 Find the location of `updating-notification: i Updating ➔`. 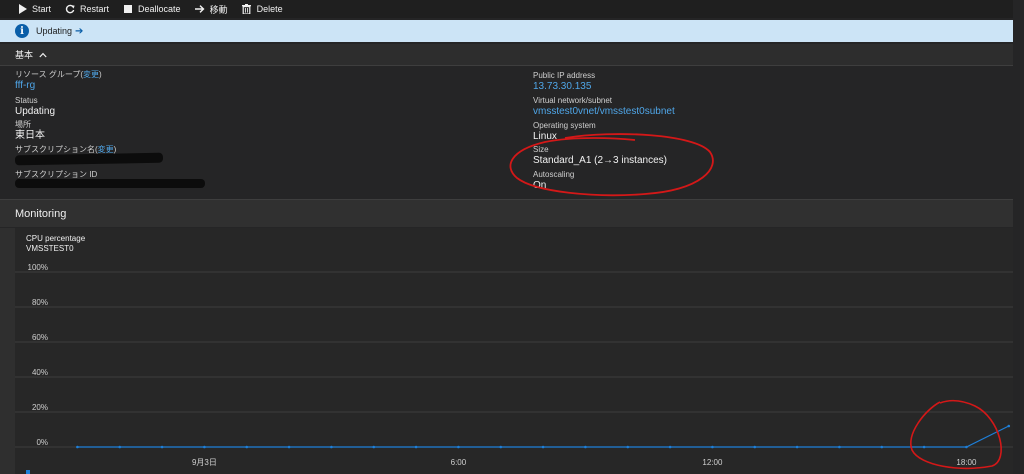

updating-notification: i Updating ➔ is located at coordinates (506, 31).